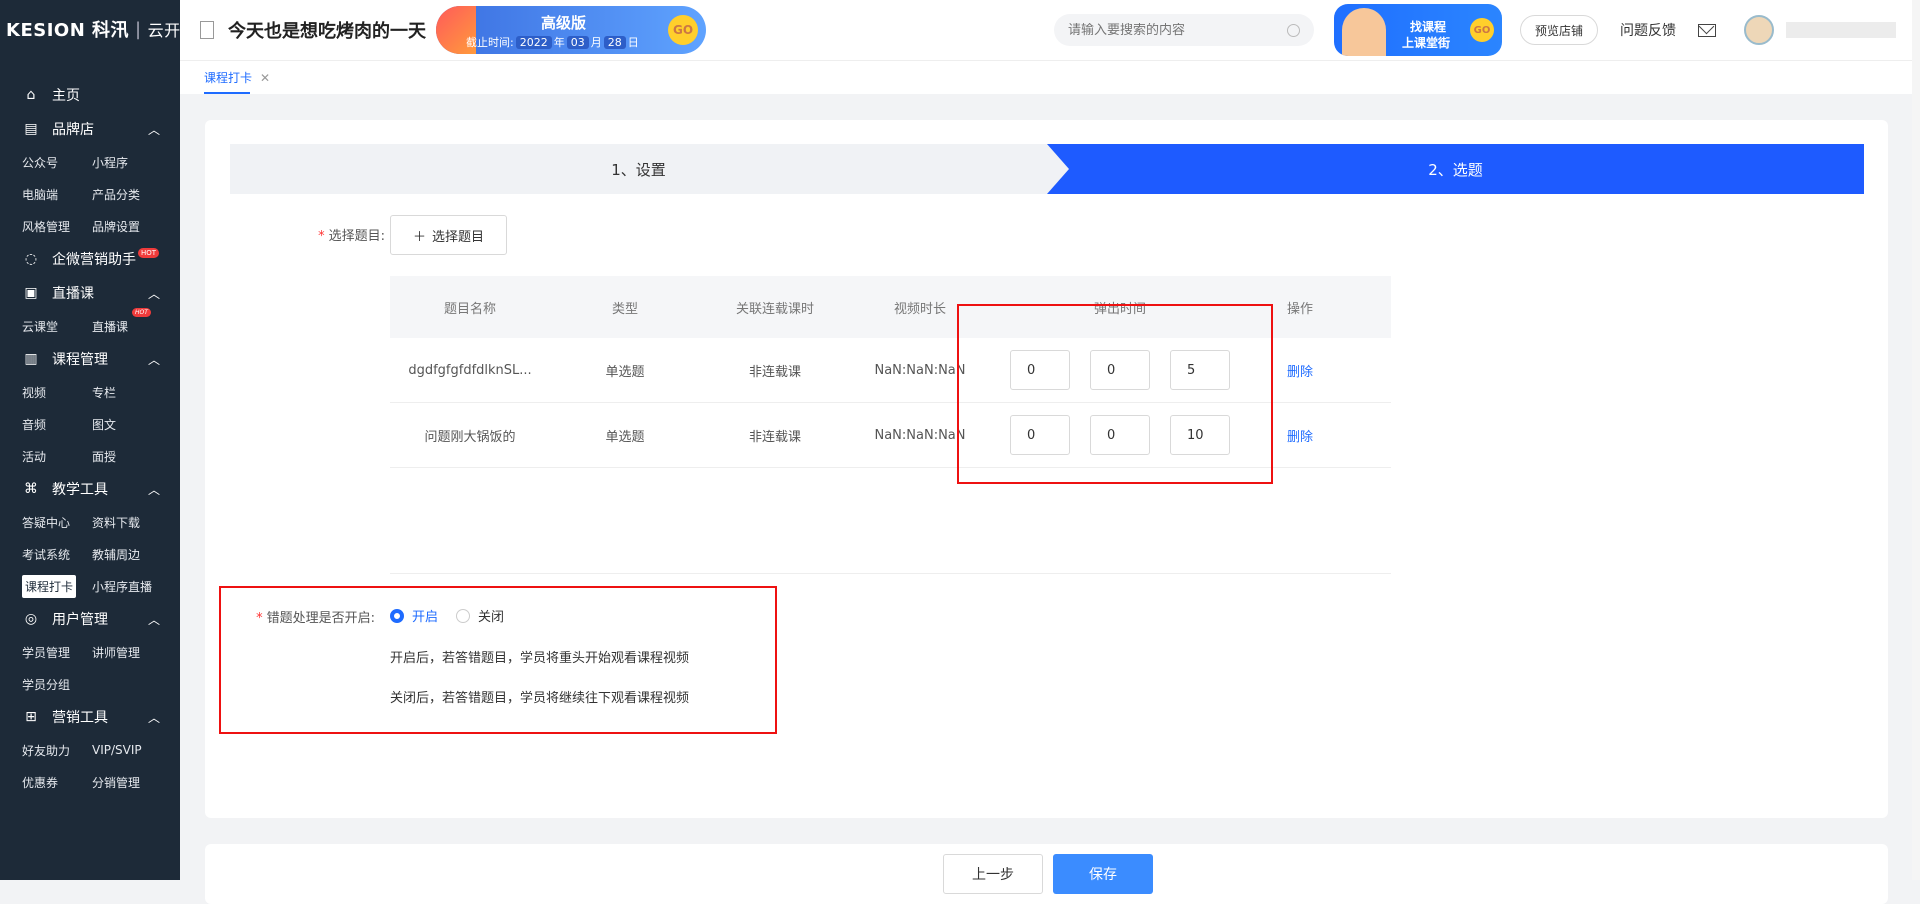 Image resolution: width=1920 pixels, height=904 pixels. Describe the element at coordinates (57, 684) in the screenshot. I see `sidebar-item-student-groups: 学员分组` at that location.